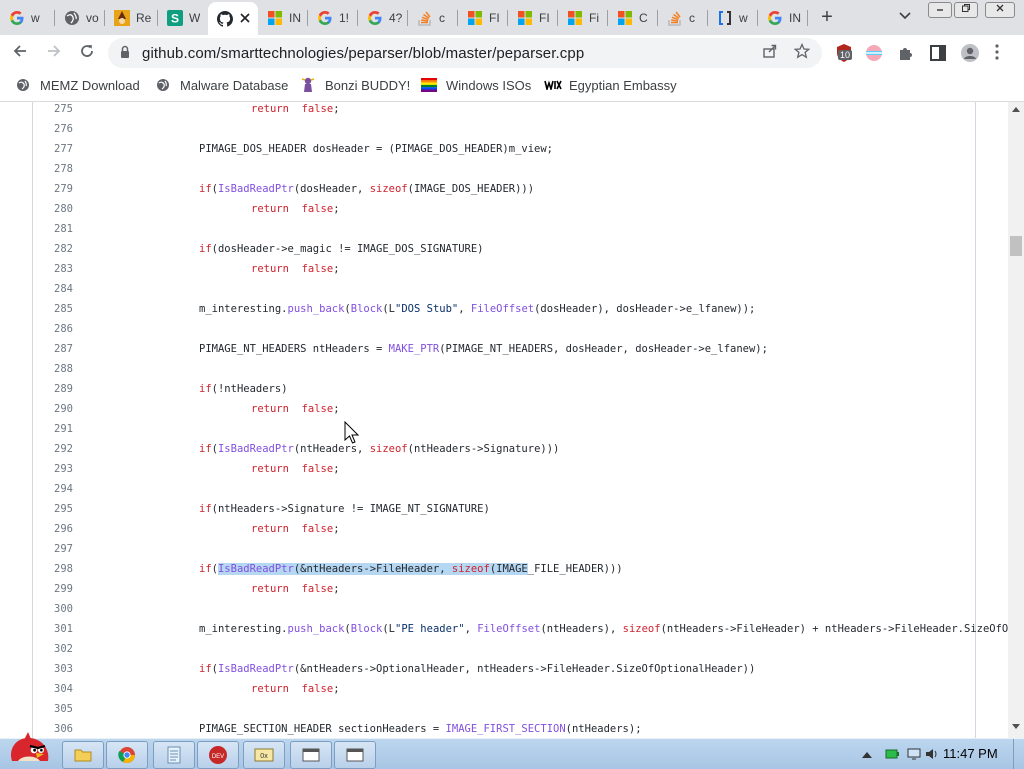 This screenshot has width=1024, height=769. I want to click on restore-button, so click(966, 10).